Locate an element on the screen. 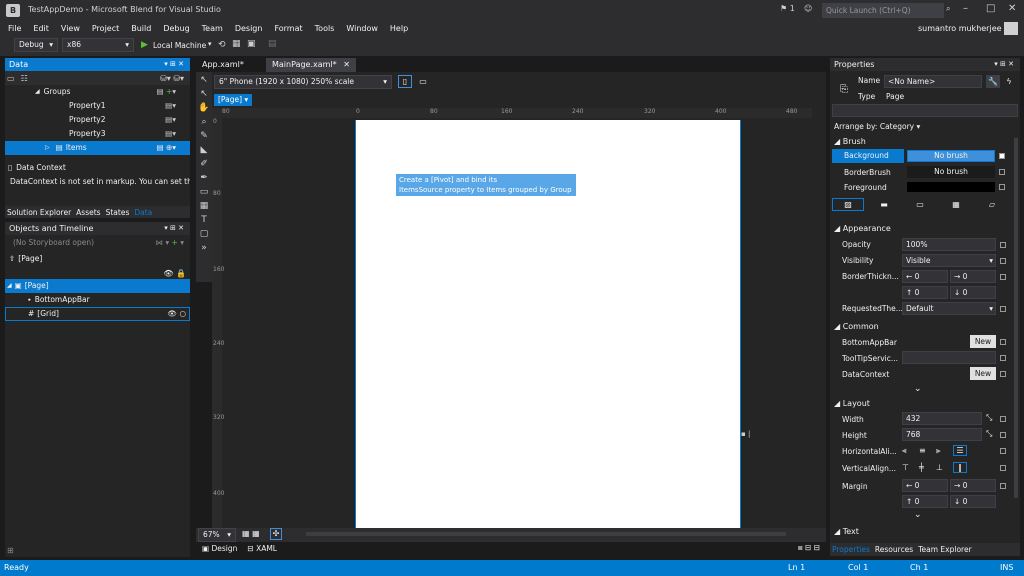 The width and height of the screenshot is (1024, 576). config-combo: Debug ▾ is located at coordinates (36, 45).